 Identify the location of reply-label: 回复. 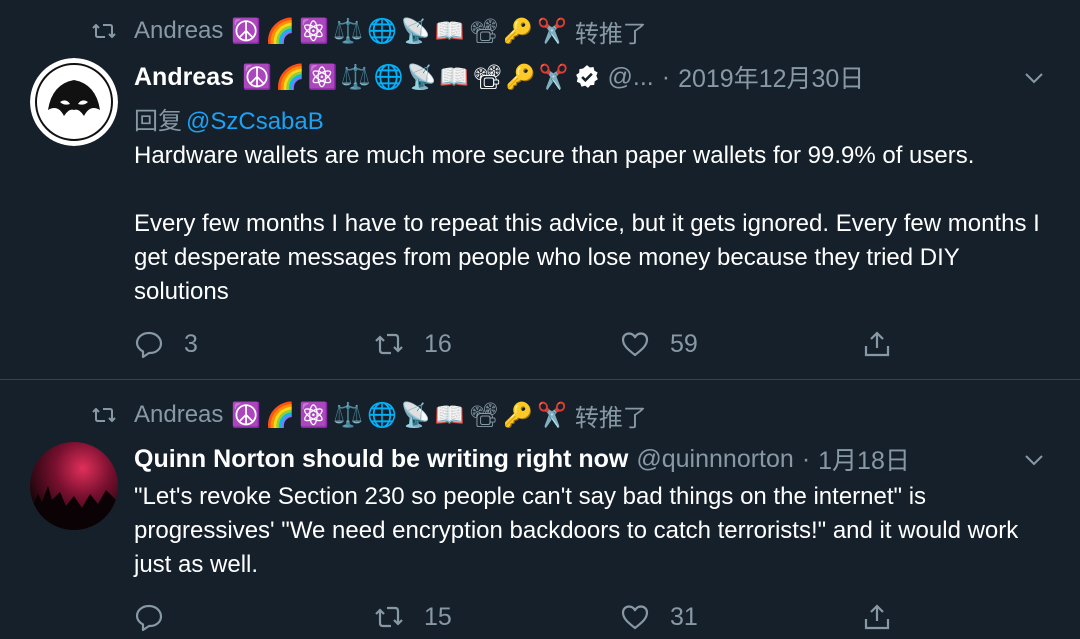
(158, 121).